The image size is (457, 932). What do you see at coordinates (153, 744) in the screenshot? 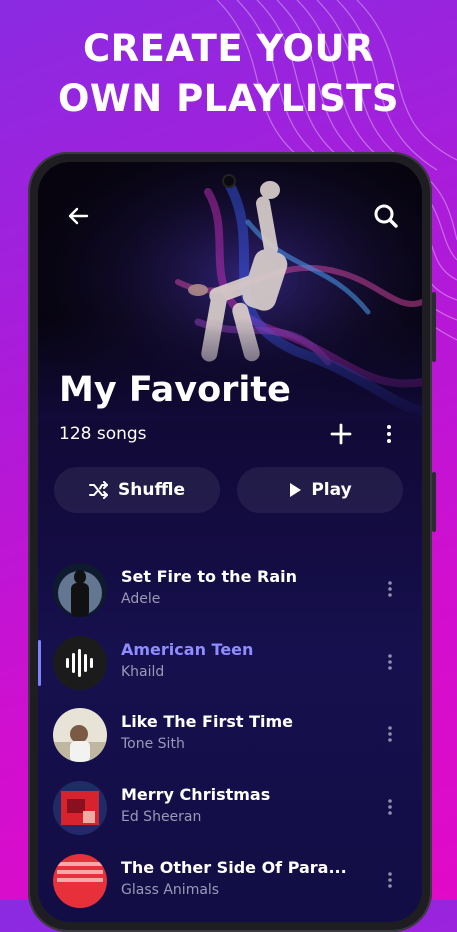
I see `song-artist: Tone Sith` at bounding box center [153, 744].